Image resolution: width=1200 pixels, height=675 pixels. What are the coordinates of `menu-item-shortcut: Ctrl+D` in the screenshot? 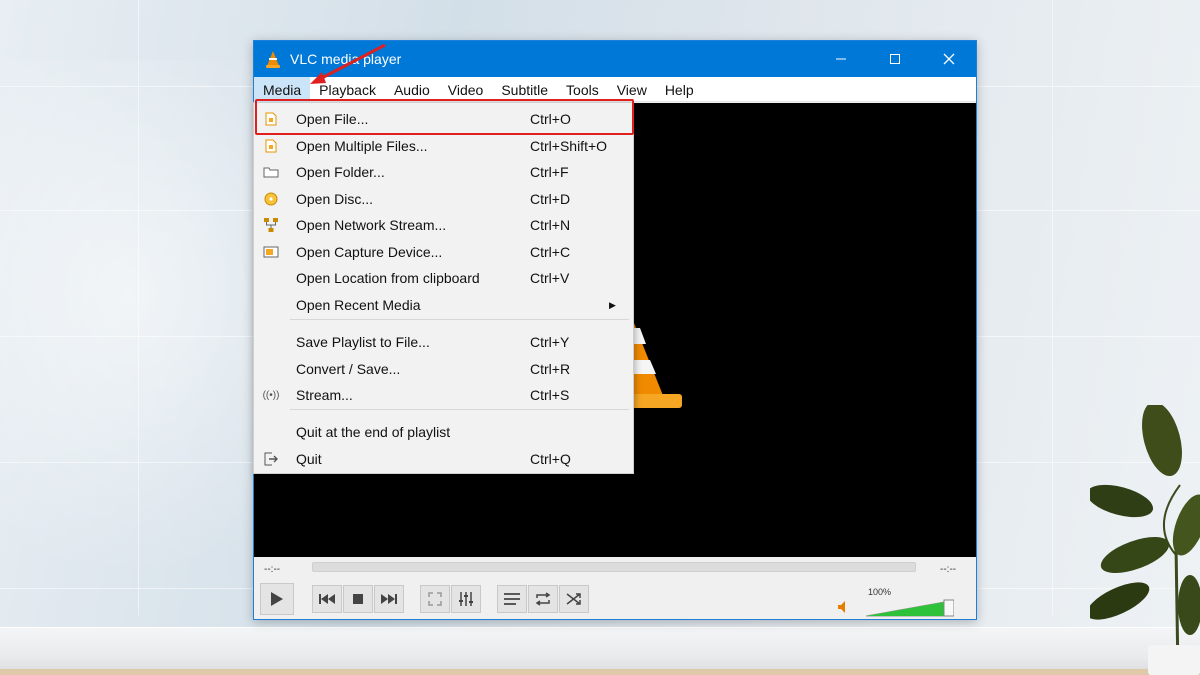 It's located at (550, 199).